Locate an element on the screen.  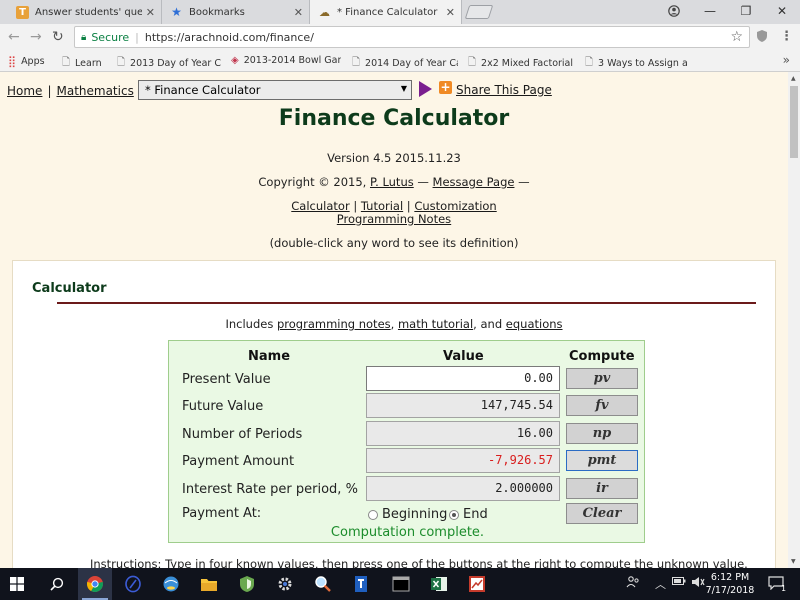
tab-title: Answer students' questio is located at coordinates (88, 12).